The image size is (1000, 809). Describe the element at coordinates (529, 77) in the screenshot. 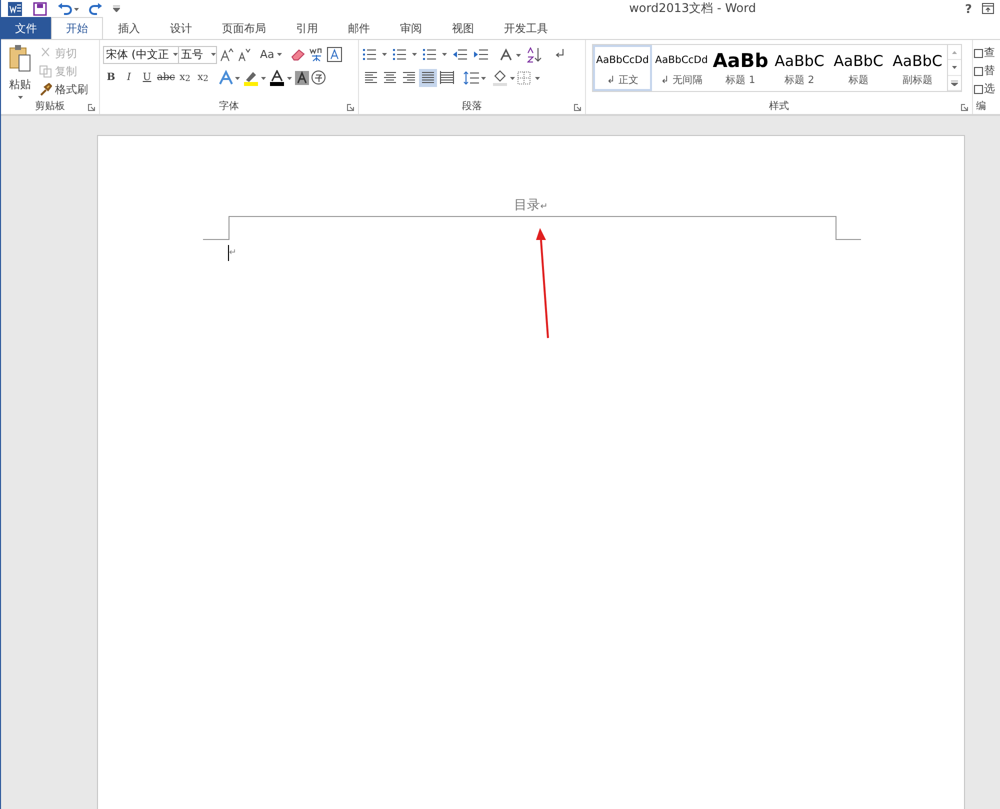

I see `borders-icon` at that location.